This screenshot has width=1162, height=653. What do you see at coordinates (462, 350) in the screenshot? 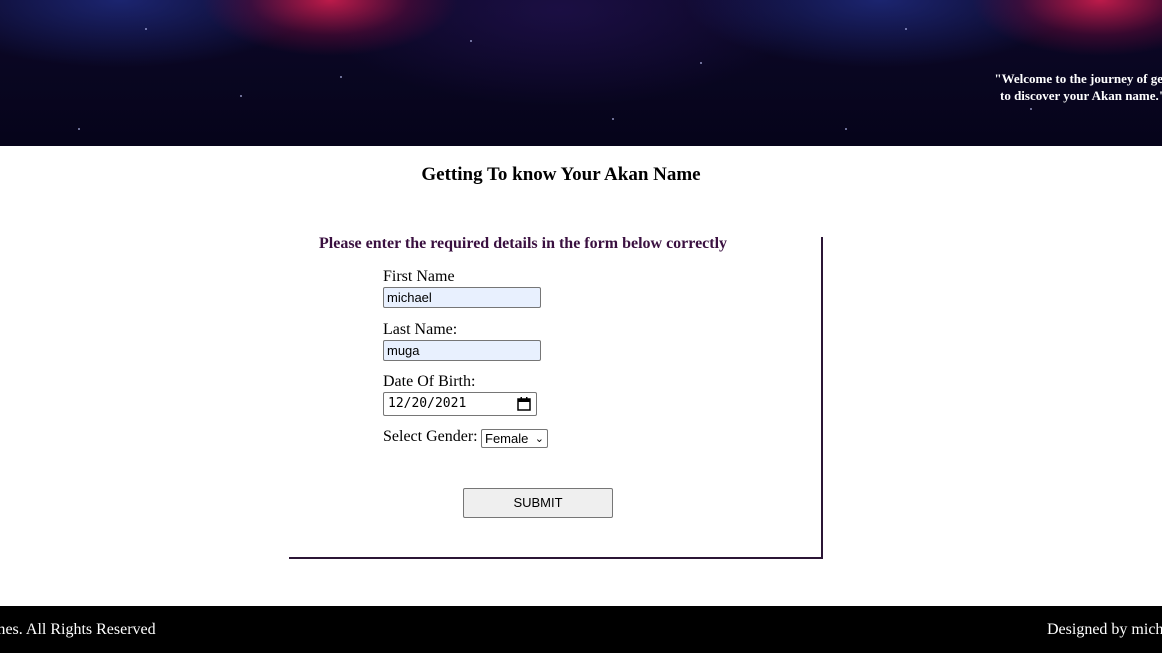
I see `last-name-input: muga` at bounding box center [462, 350].